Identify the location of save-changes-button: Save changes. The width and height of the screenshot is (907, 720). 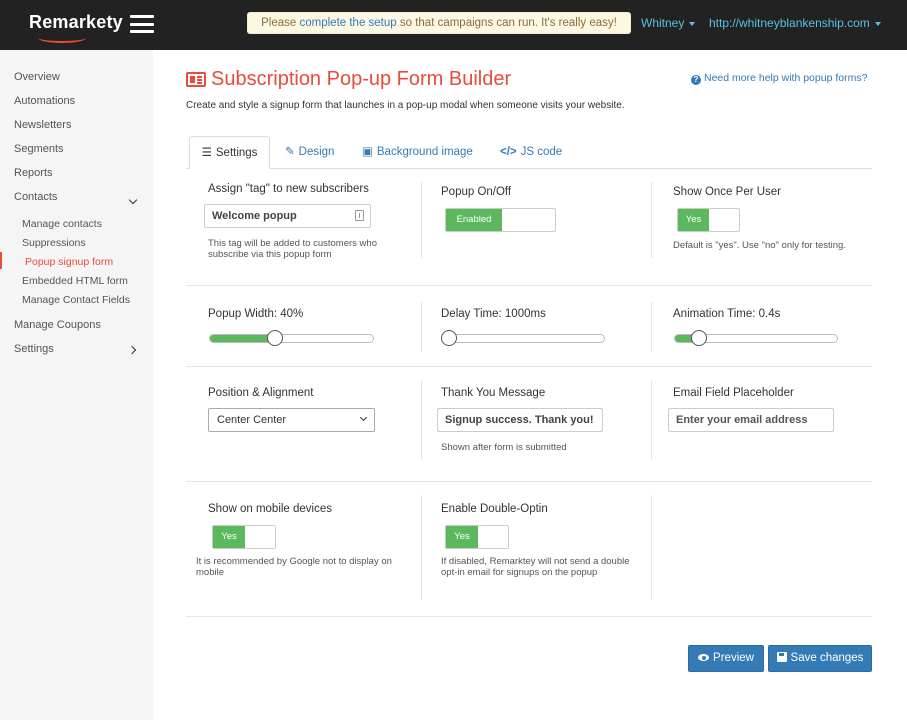
(820, 658).